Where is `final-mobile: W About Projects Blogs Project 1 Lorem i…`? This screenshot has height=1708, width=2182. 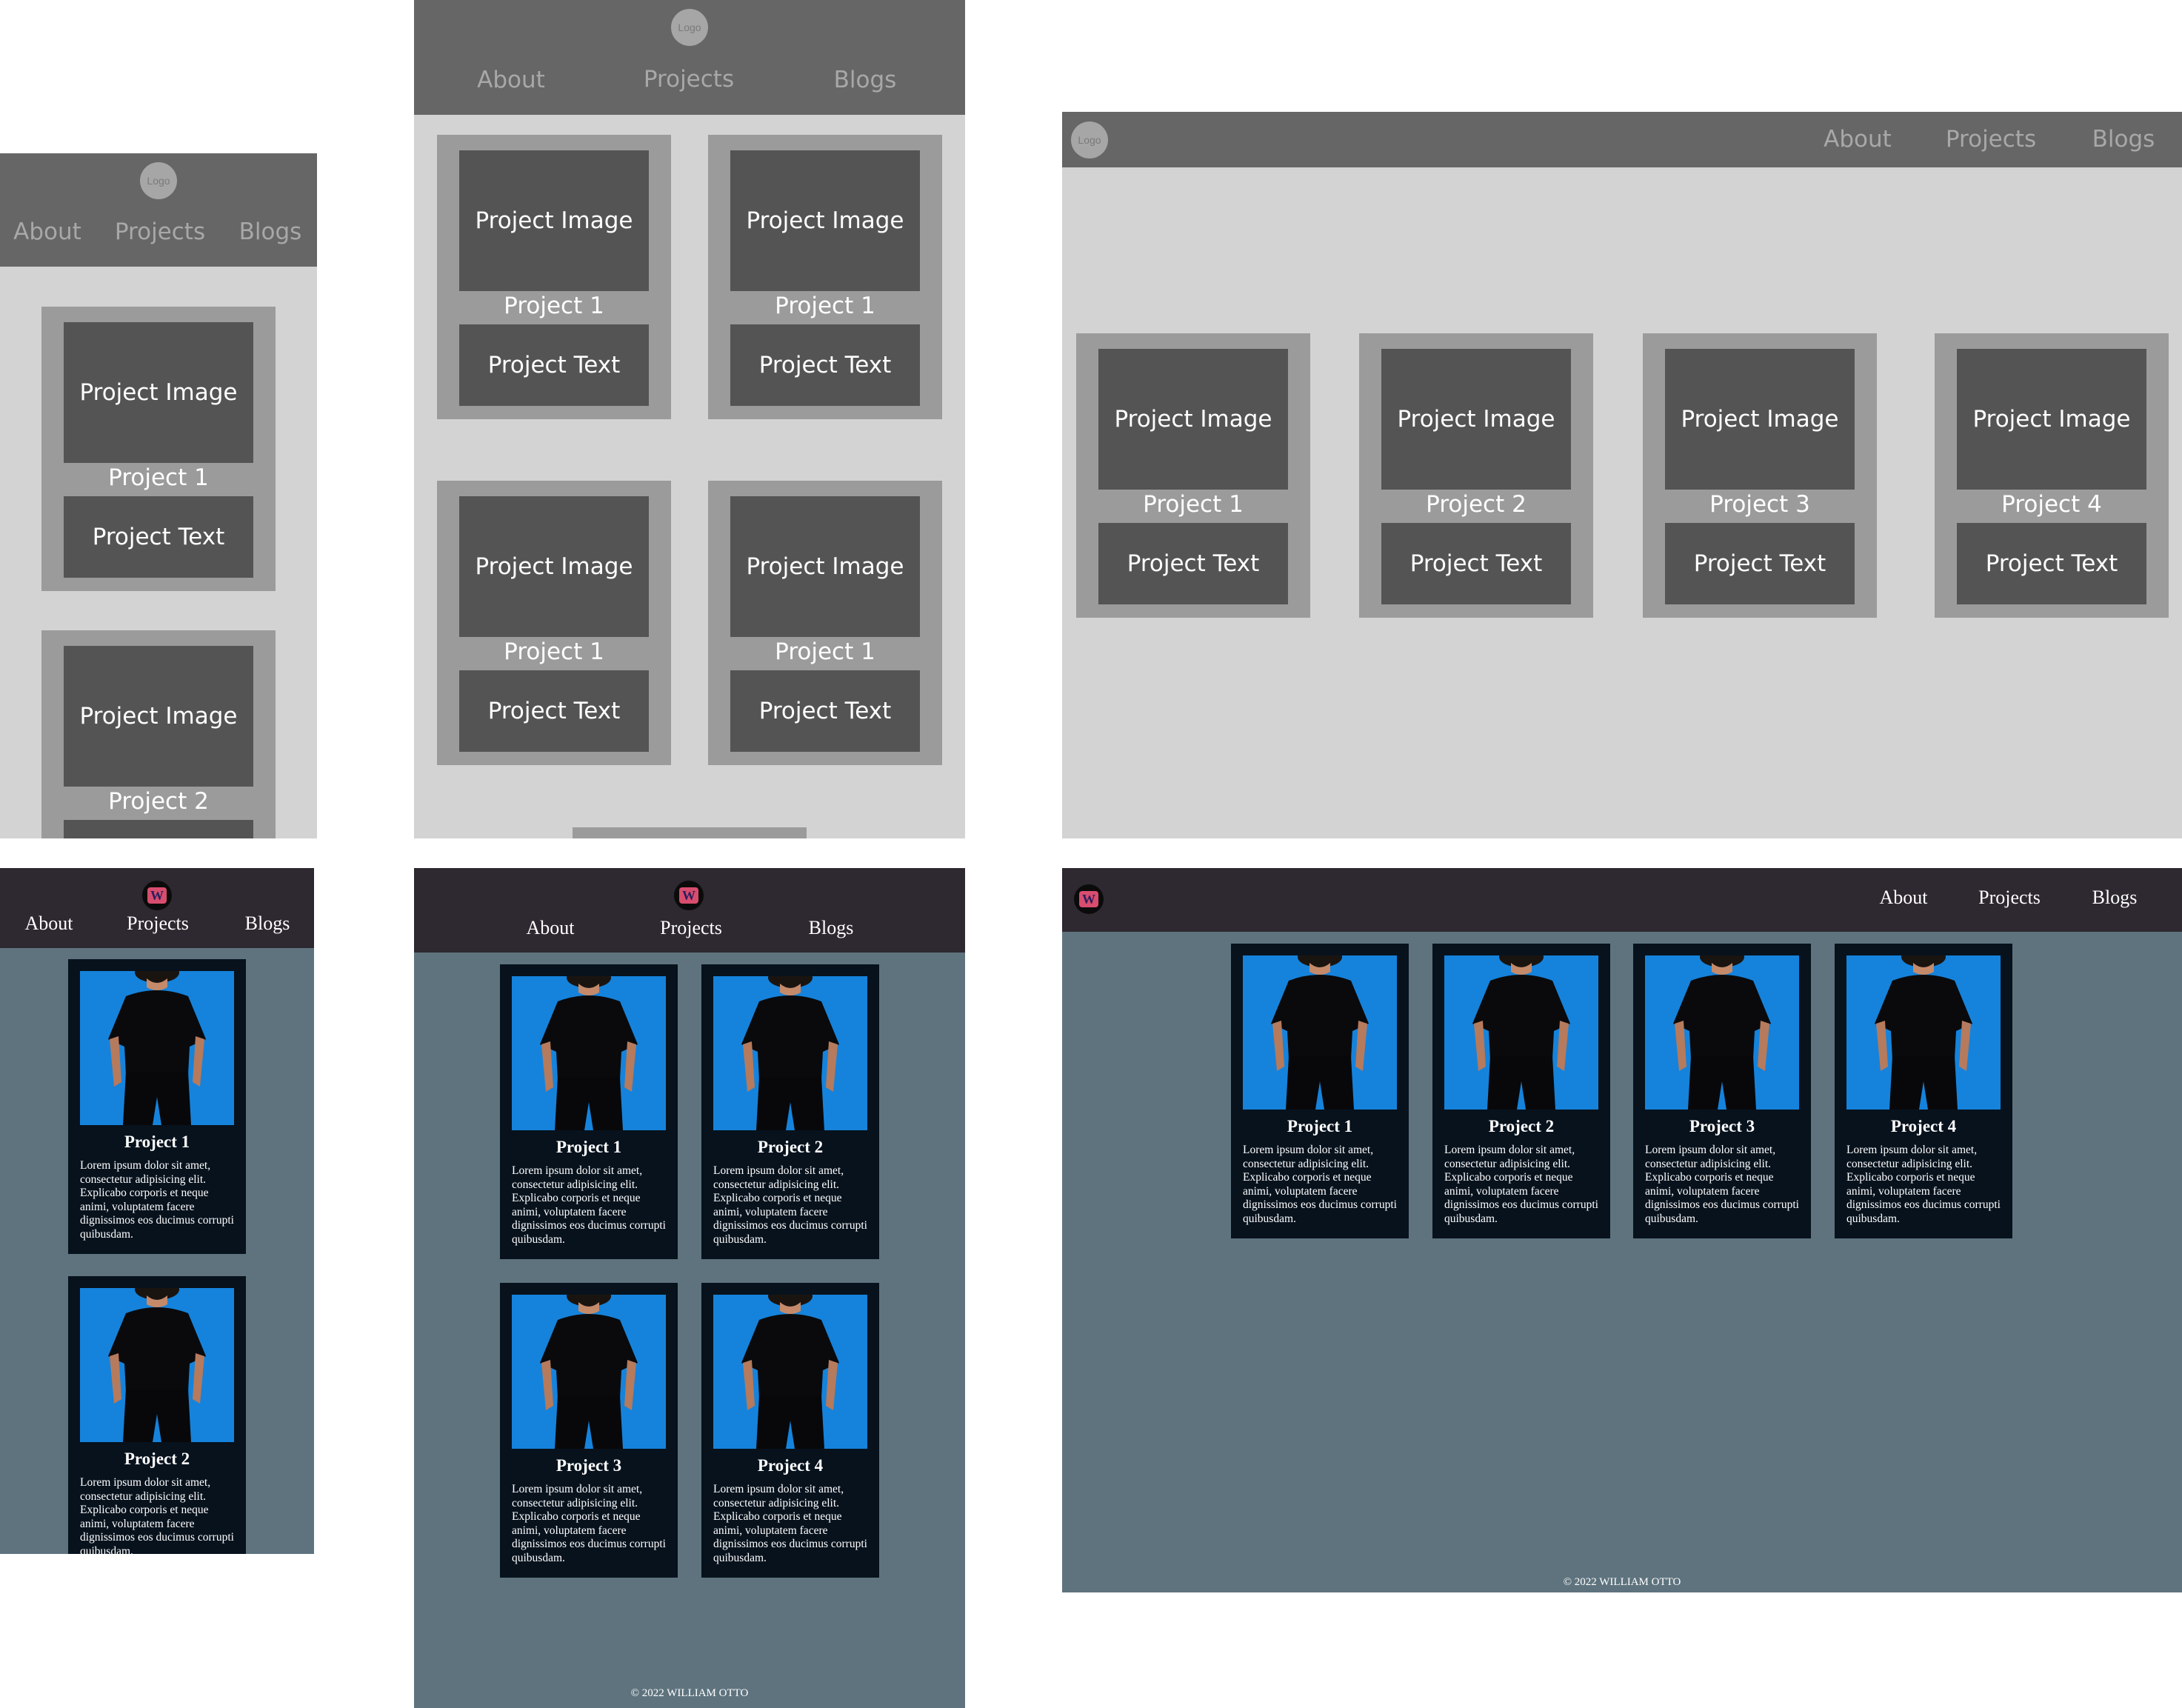
final-mobile: W About Projects Blogs Project 1 Lorem i… is located at coordinates (157, 1211).